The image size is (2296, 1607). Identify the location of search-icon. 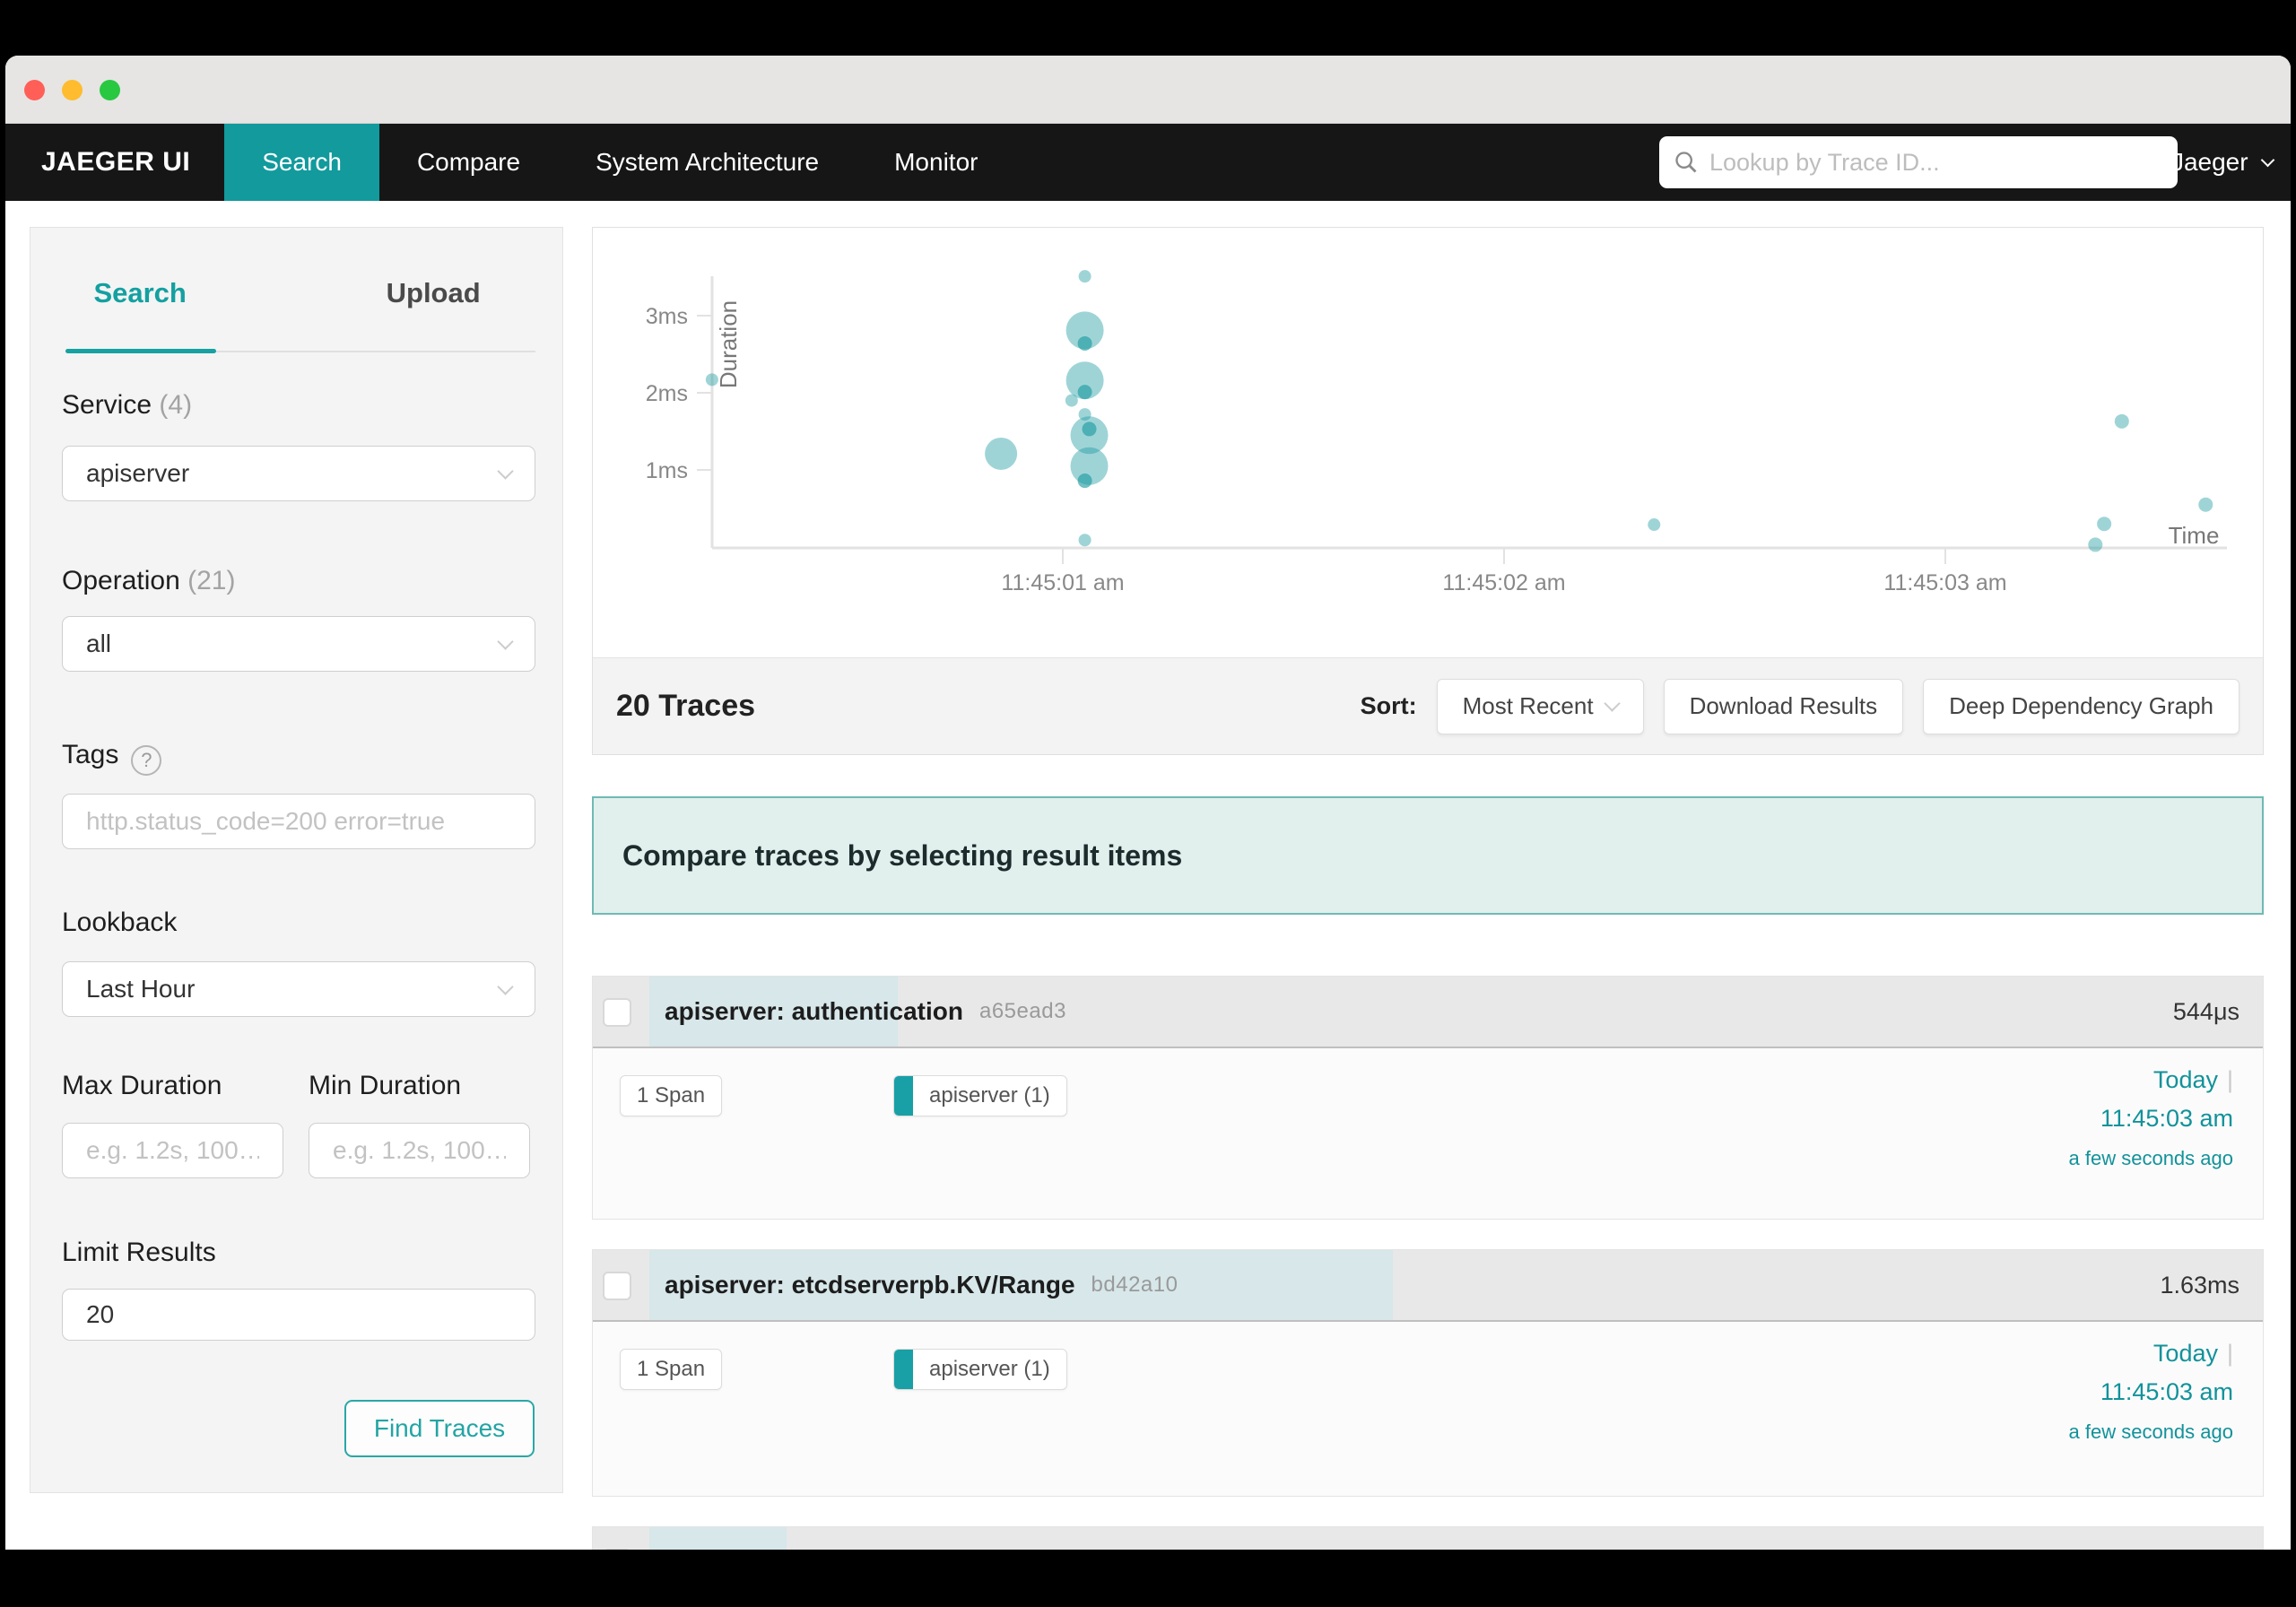
(1686, 163).